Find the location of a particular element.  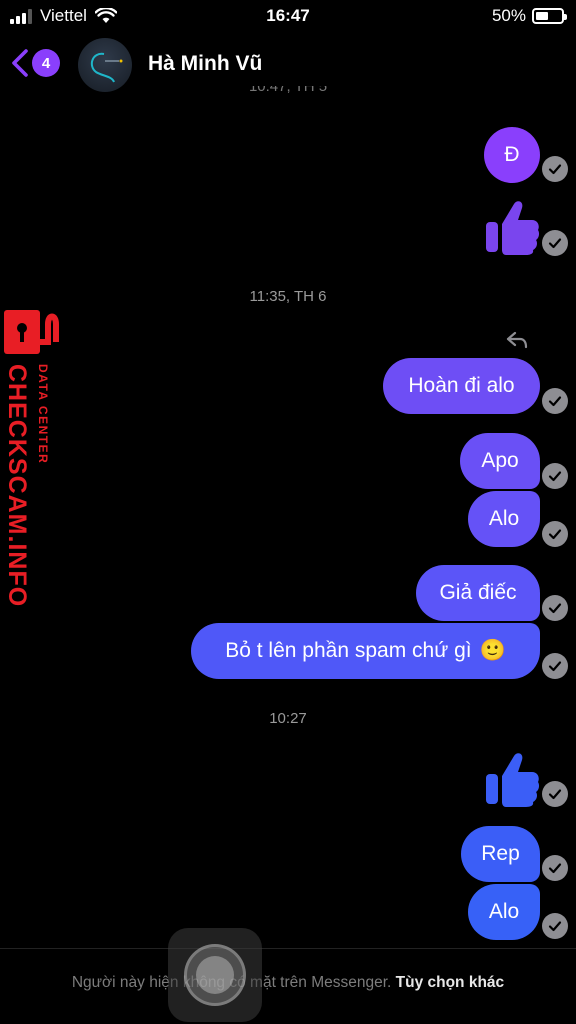

chevron-left-icon is located at coordinates (20, 63).